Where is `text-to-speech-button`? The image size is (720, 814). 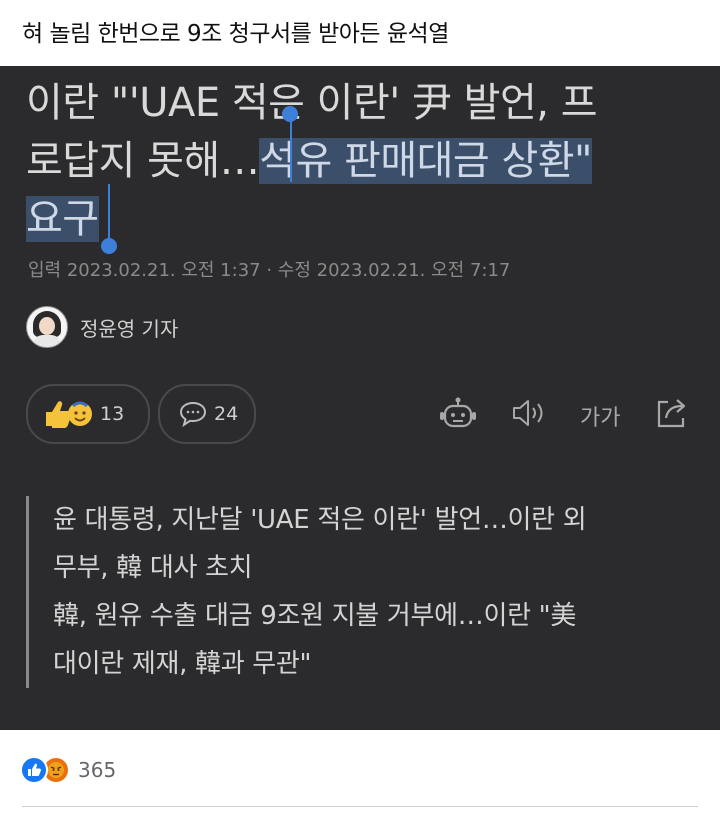 text-to-speech-button is located at coordinates (529, 416).